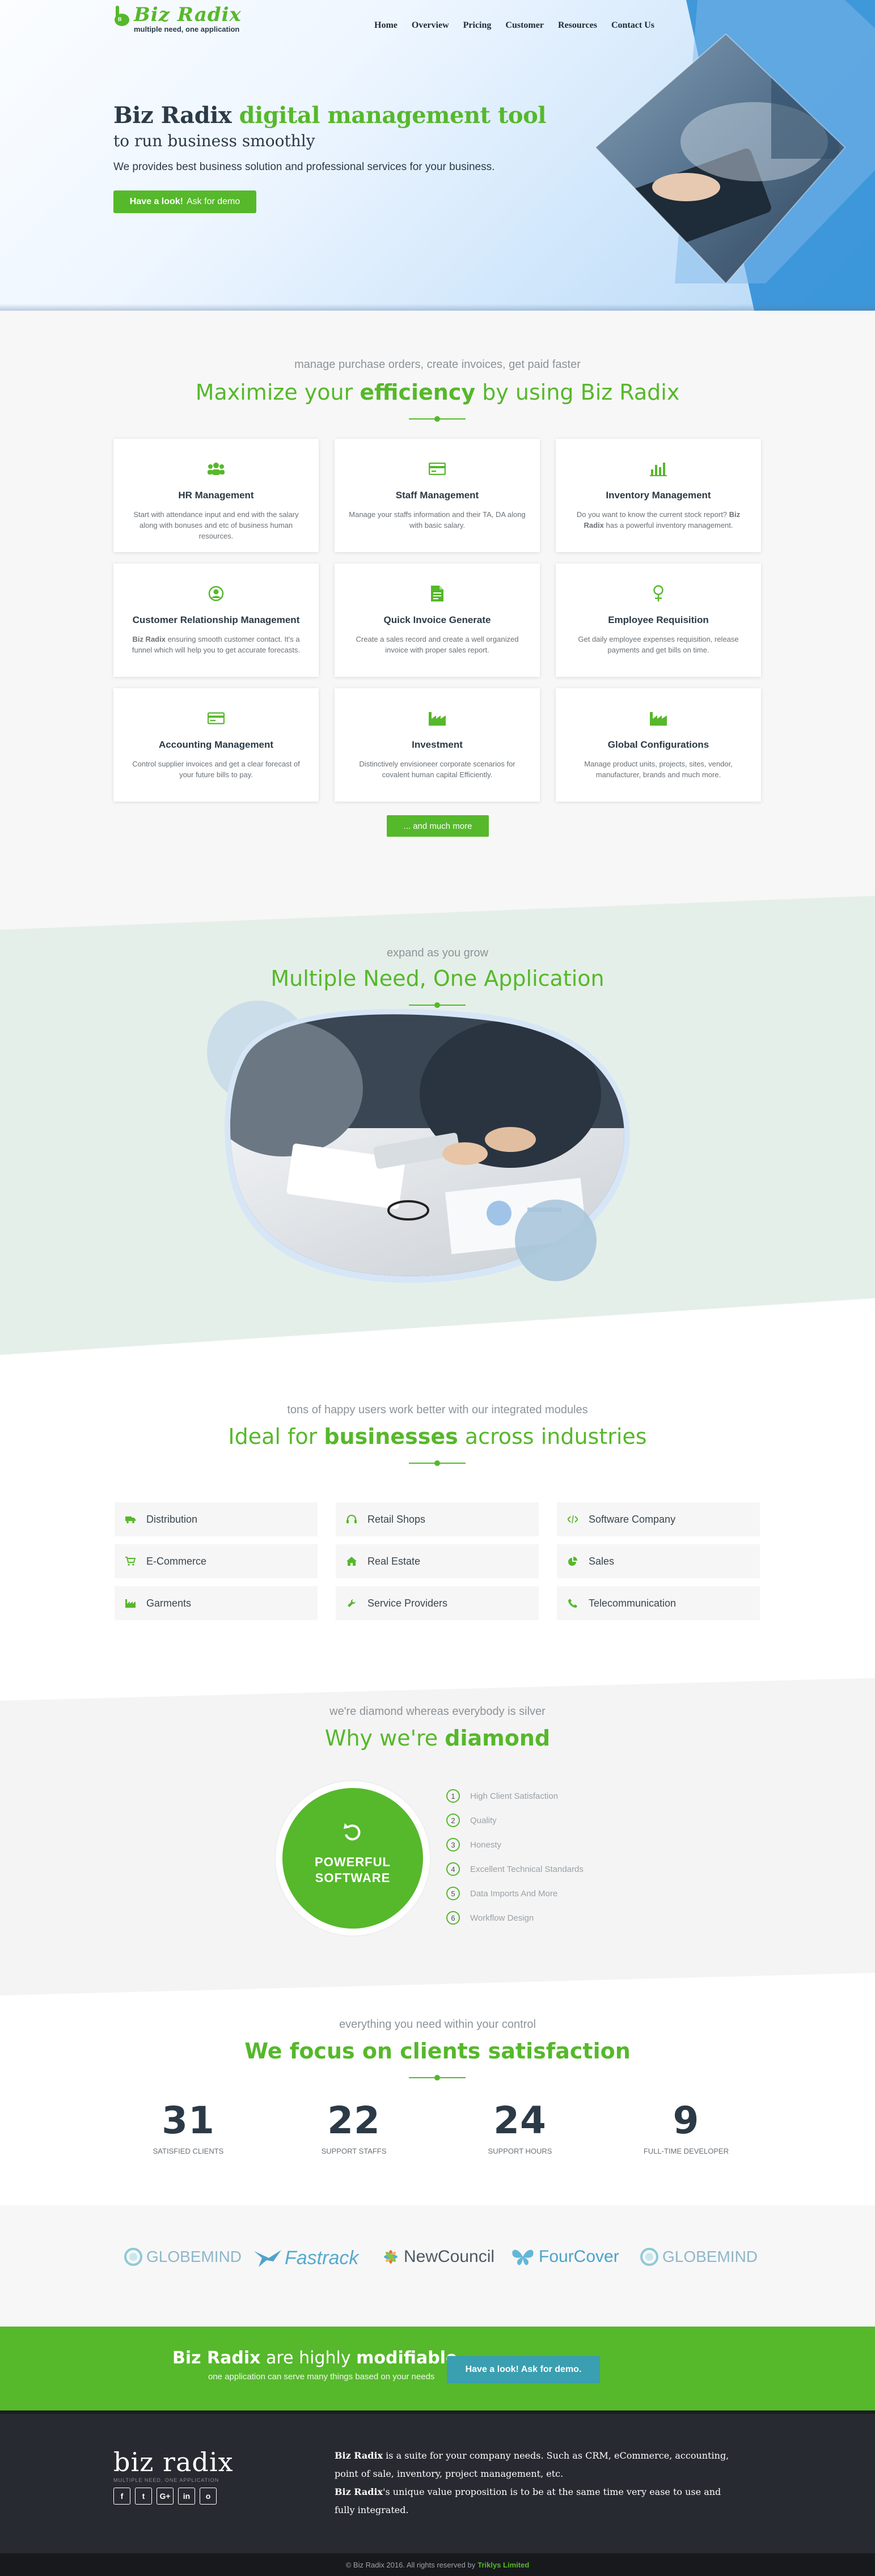 Image resolution: width=875 pixels, height=2576 pixels. I want to click on industry-retail: Retail Shops, so click(437, 1519).